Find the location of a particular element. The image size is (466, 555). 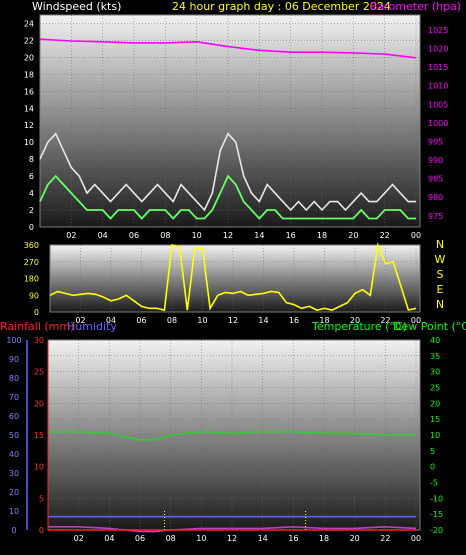

humidity-y-tick-label: 0 is located at coordinates (13, 530).